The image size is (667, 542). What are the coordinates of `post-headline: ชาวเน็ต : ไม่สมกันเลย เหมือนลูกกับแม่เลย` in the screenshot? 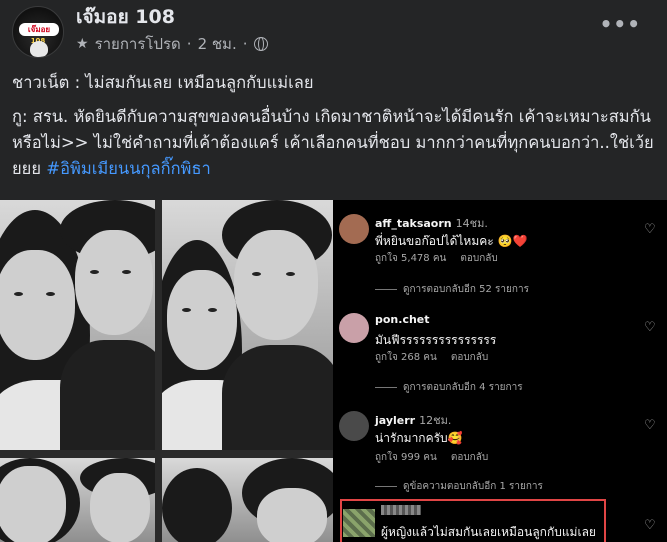 It's located at (163, 82).